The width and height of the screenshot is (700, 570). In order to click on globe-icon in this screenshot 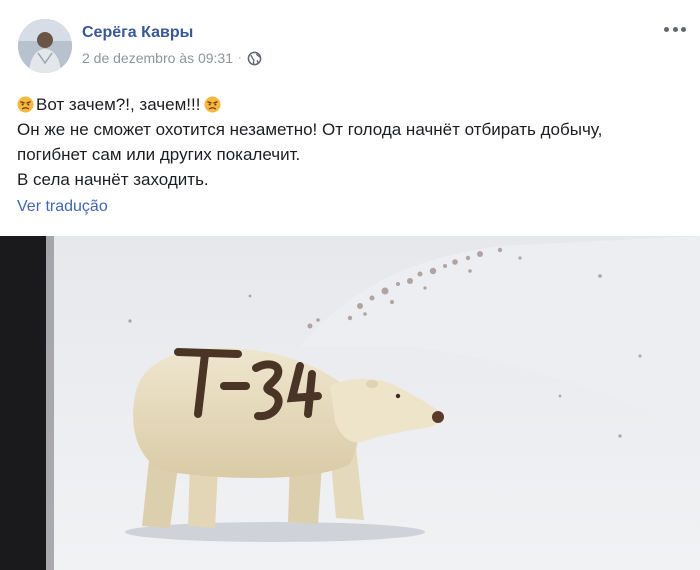, I will do `click(254, 58)`.